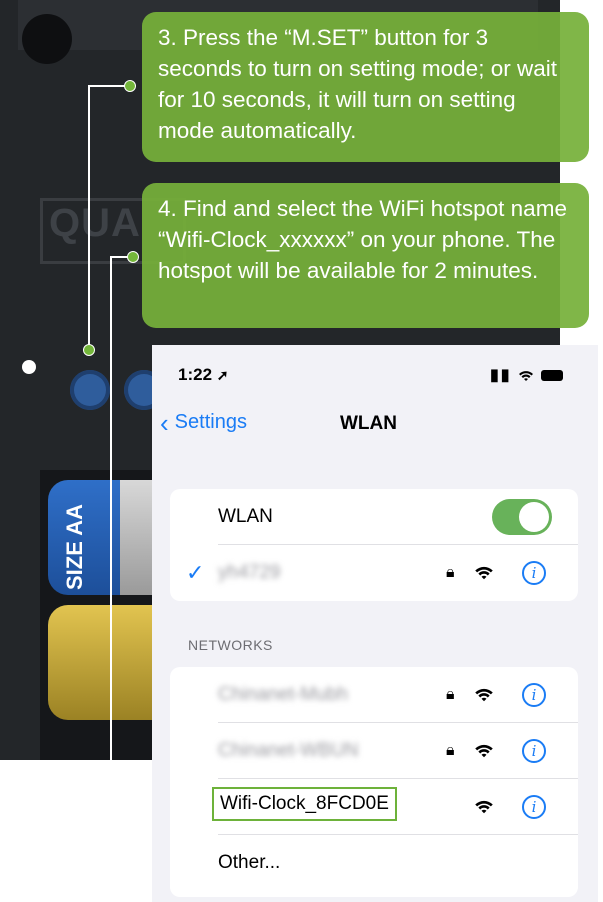 This screenshot has width=603, height=902. I want to click on hotspot-network-row: Wifi-Clock_8FCD0E i, so click(374, 807).